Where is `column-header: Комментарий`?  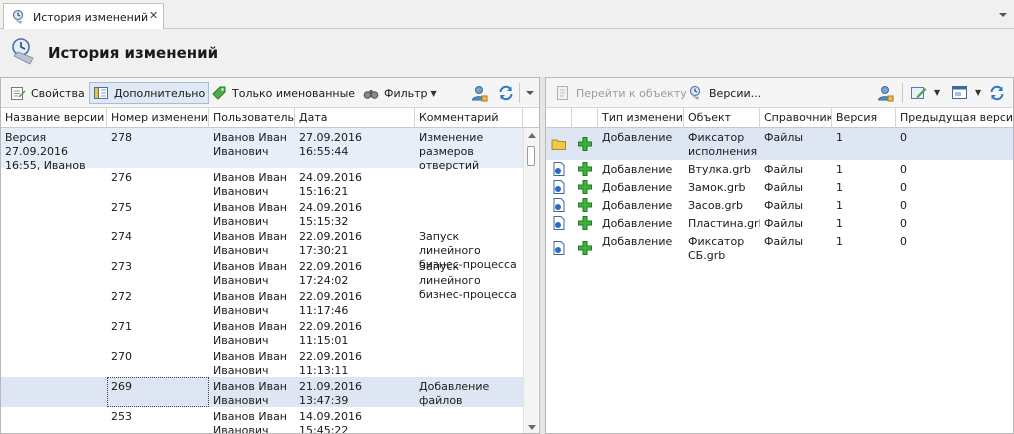 column-header: Комментарий is located at coordinates (469, 118).